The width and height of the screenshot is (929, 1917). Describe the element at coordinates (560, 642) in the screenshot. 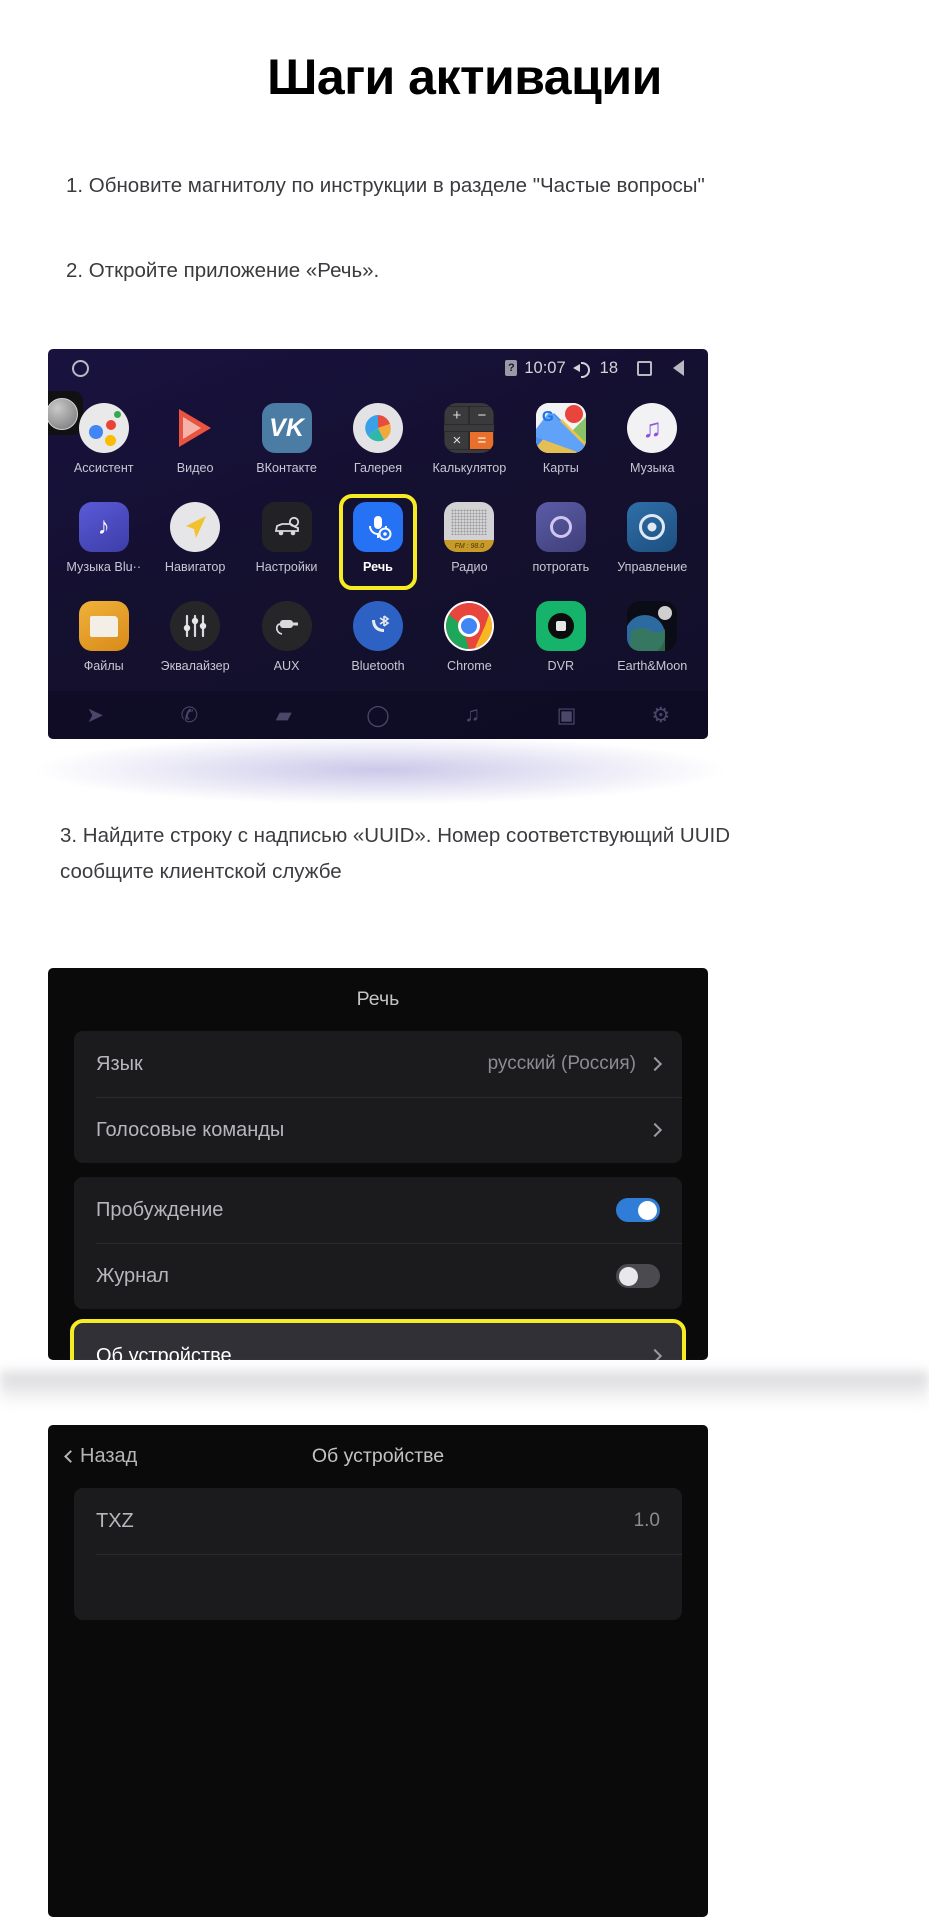

I see `app-dvr: DVR` at that location.